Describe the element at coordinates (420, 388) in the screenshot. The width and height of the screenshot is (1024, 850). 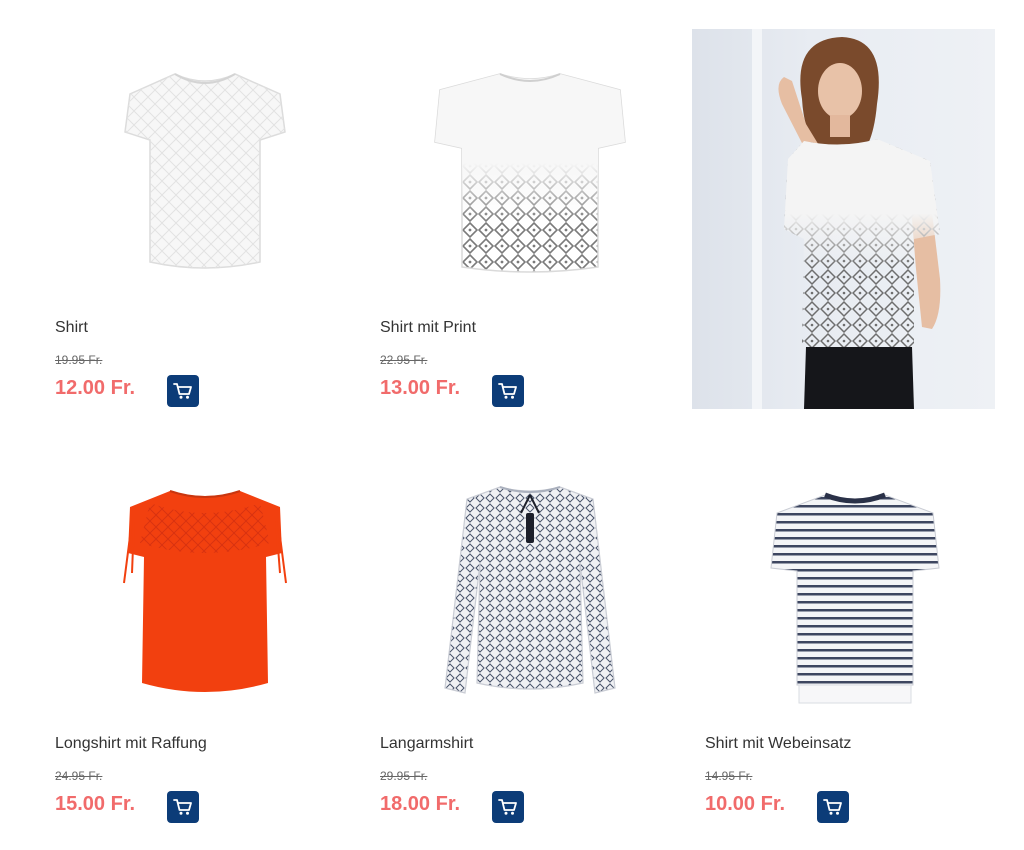
I see `sale-price: 13.00 Fr.` at that location.